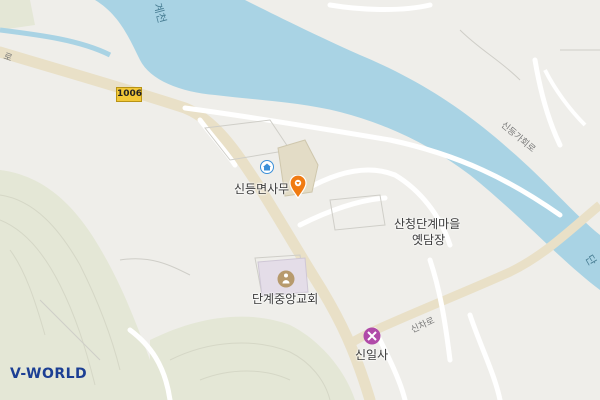 The image size is (600, 400). Describe the element at coordinates (261, 188) in the screenshot. I see `office-label: 신등면사무` at that location.